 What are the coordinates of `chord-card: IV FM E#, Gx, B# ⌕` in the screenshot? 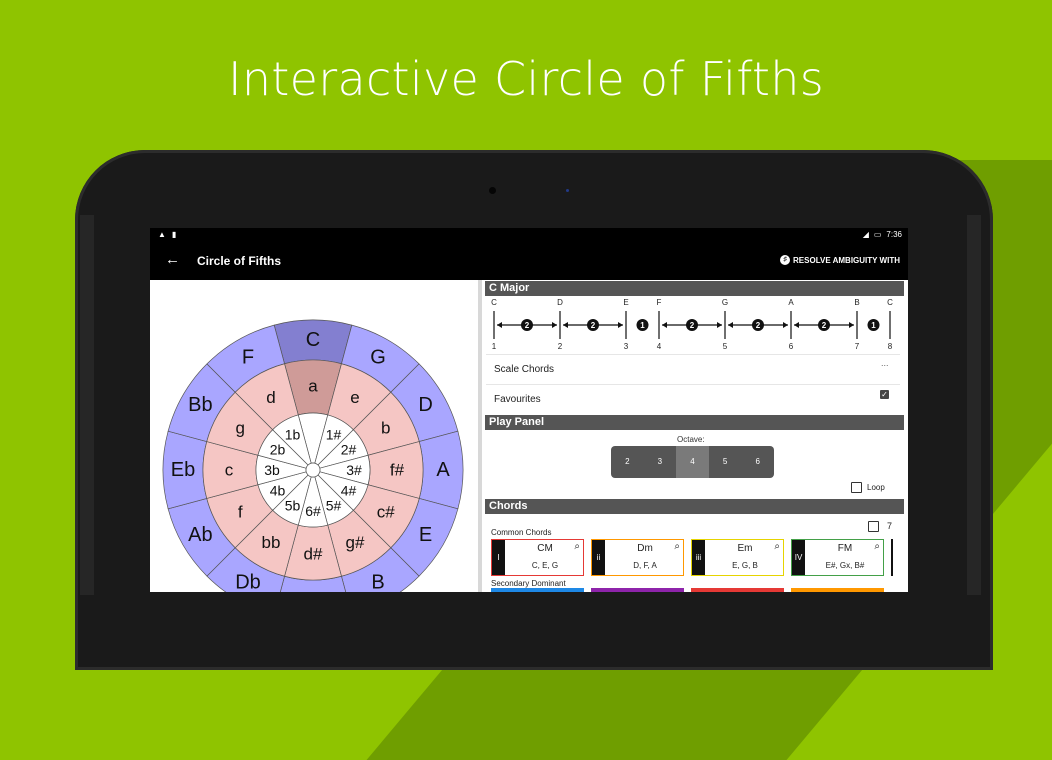 It's located at (837, 557).